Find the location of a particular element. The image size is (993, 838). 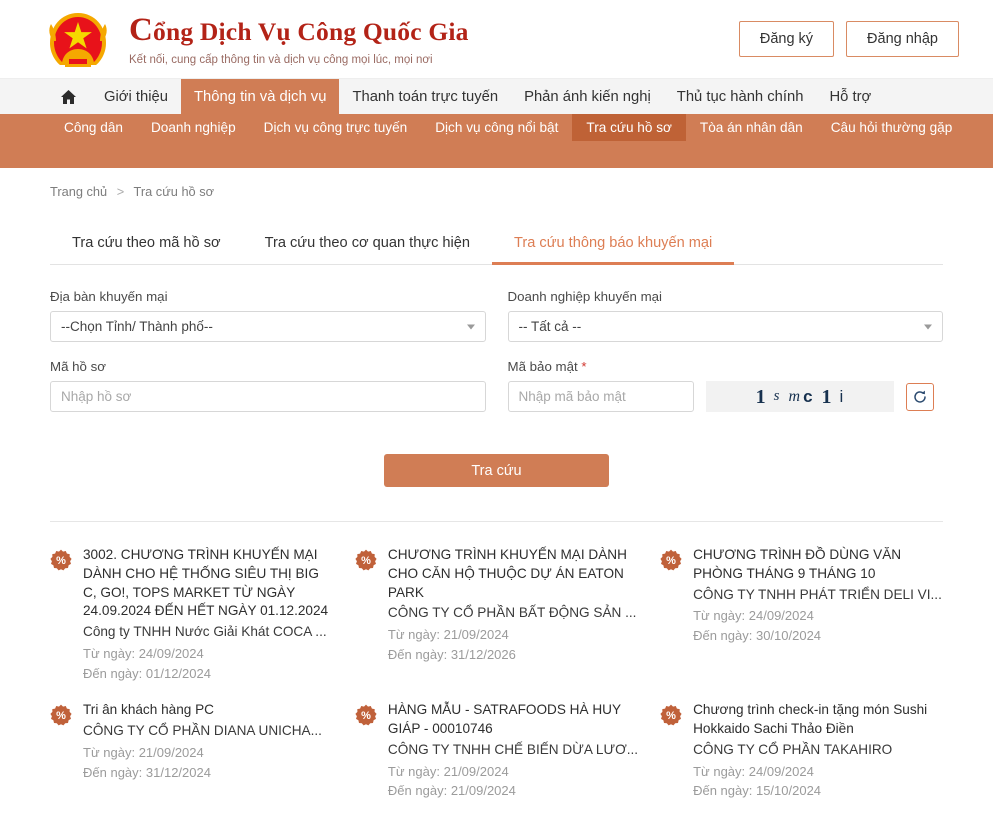

subnav-item-tra-cuu-ho-so: Tra cứu hồ sơ is located at coordinates (629, 127).